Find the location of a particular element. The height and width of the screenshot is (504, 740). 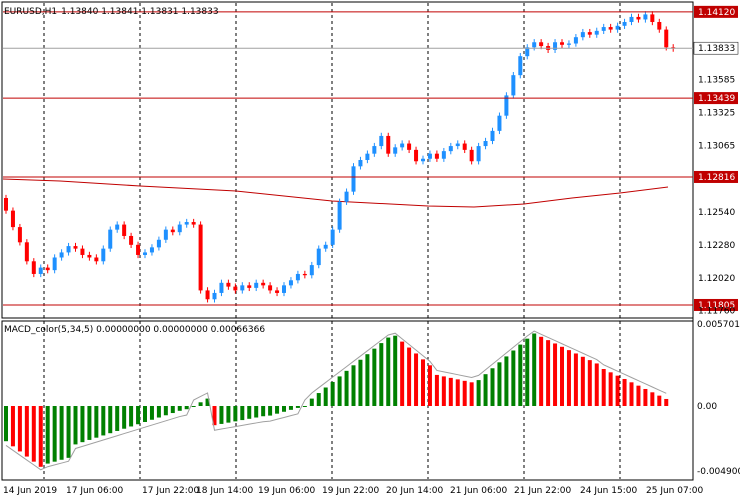

current-price-label: 1.13833 is located at coordinates (716, 49).